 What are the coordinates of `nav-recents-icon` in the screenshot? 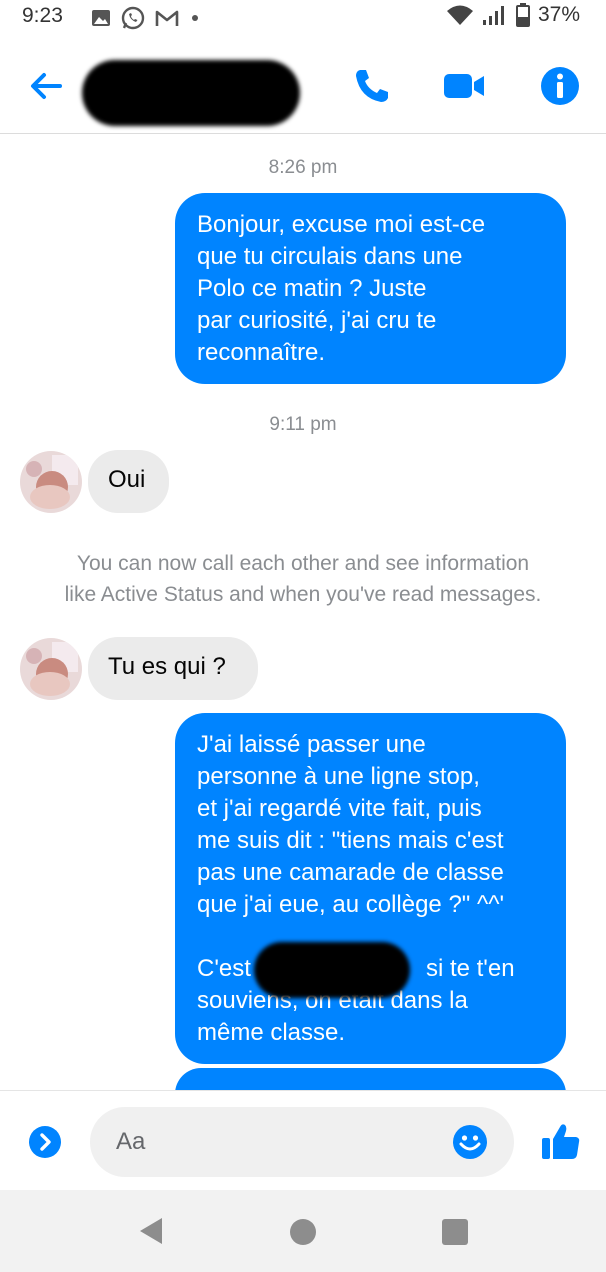 It's located at (455, 1232).